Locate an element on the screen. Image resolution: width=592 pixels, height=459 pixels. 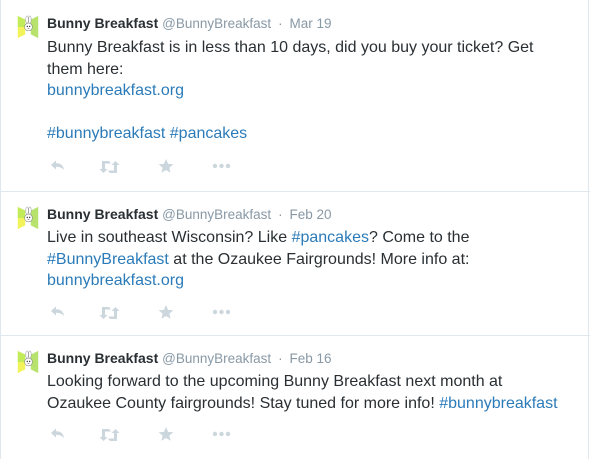
tweet-header: Bunny Breakfast @BunnyBreakfast · Feb 16 is located at coordinates (189, 358).